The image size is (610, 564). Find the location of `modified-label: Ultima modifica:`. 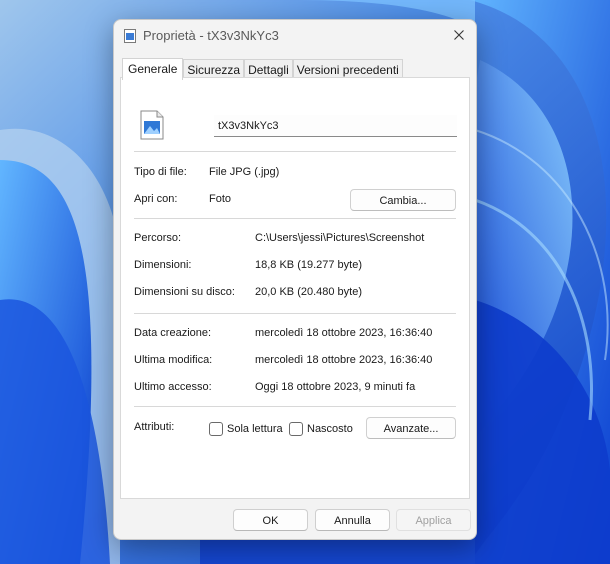

modified-label: Ultima modifica: is located at coordinates (173, 360).